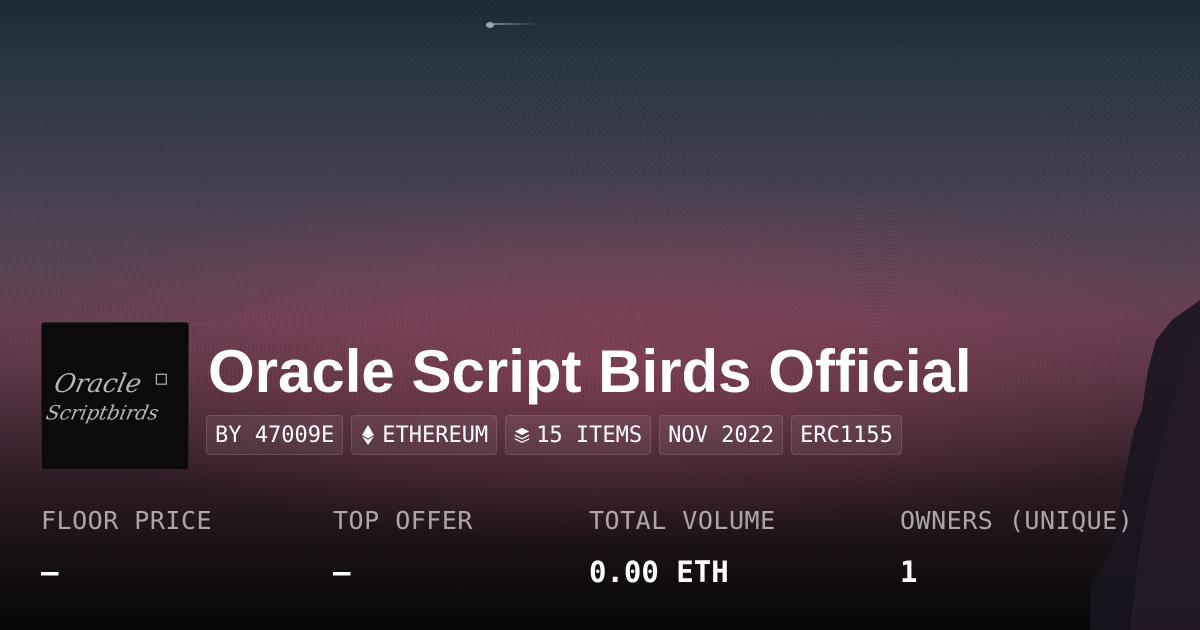  What do you see at coordinates (522, 435) in the screenshot?
I see `layers-icon` at bounding box center [522, 435].